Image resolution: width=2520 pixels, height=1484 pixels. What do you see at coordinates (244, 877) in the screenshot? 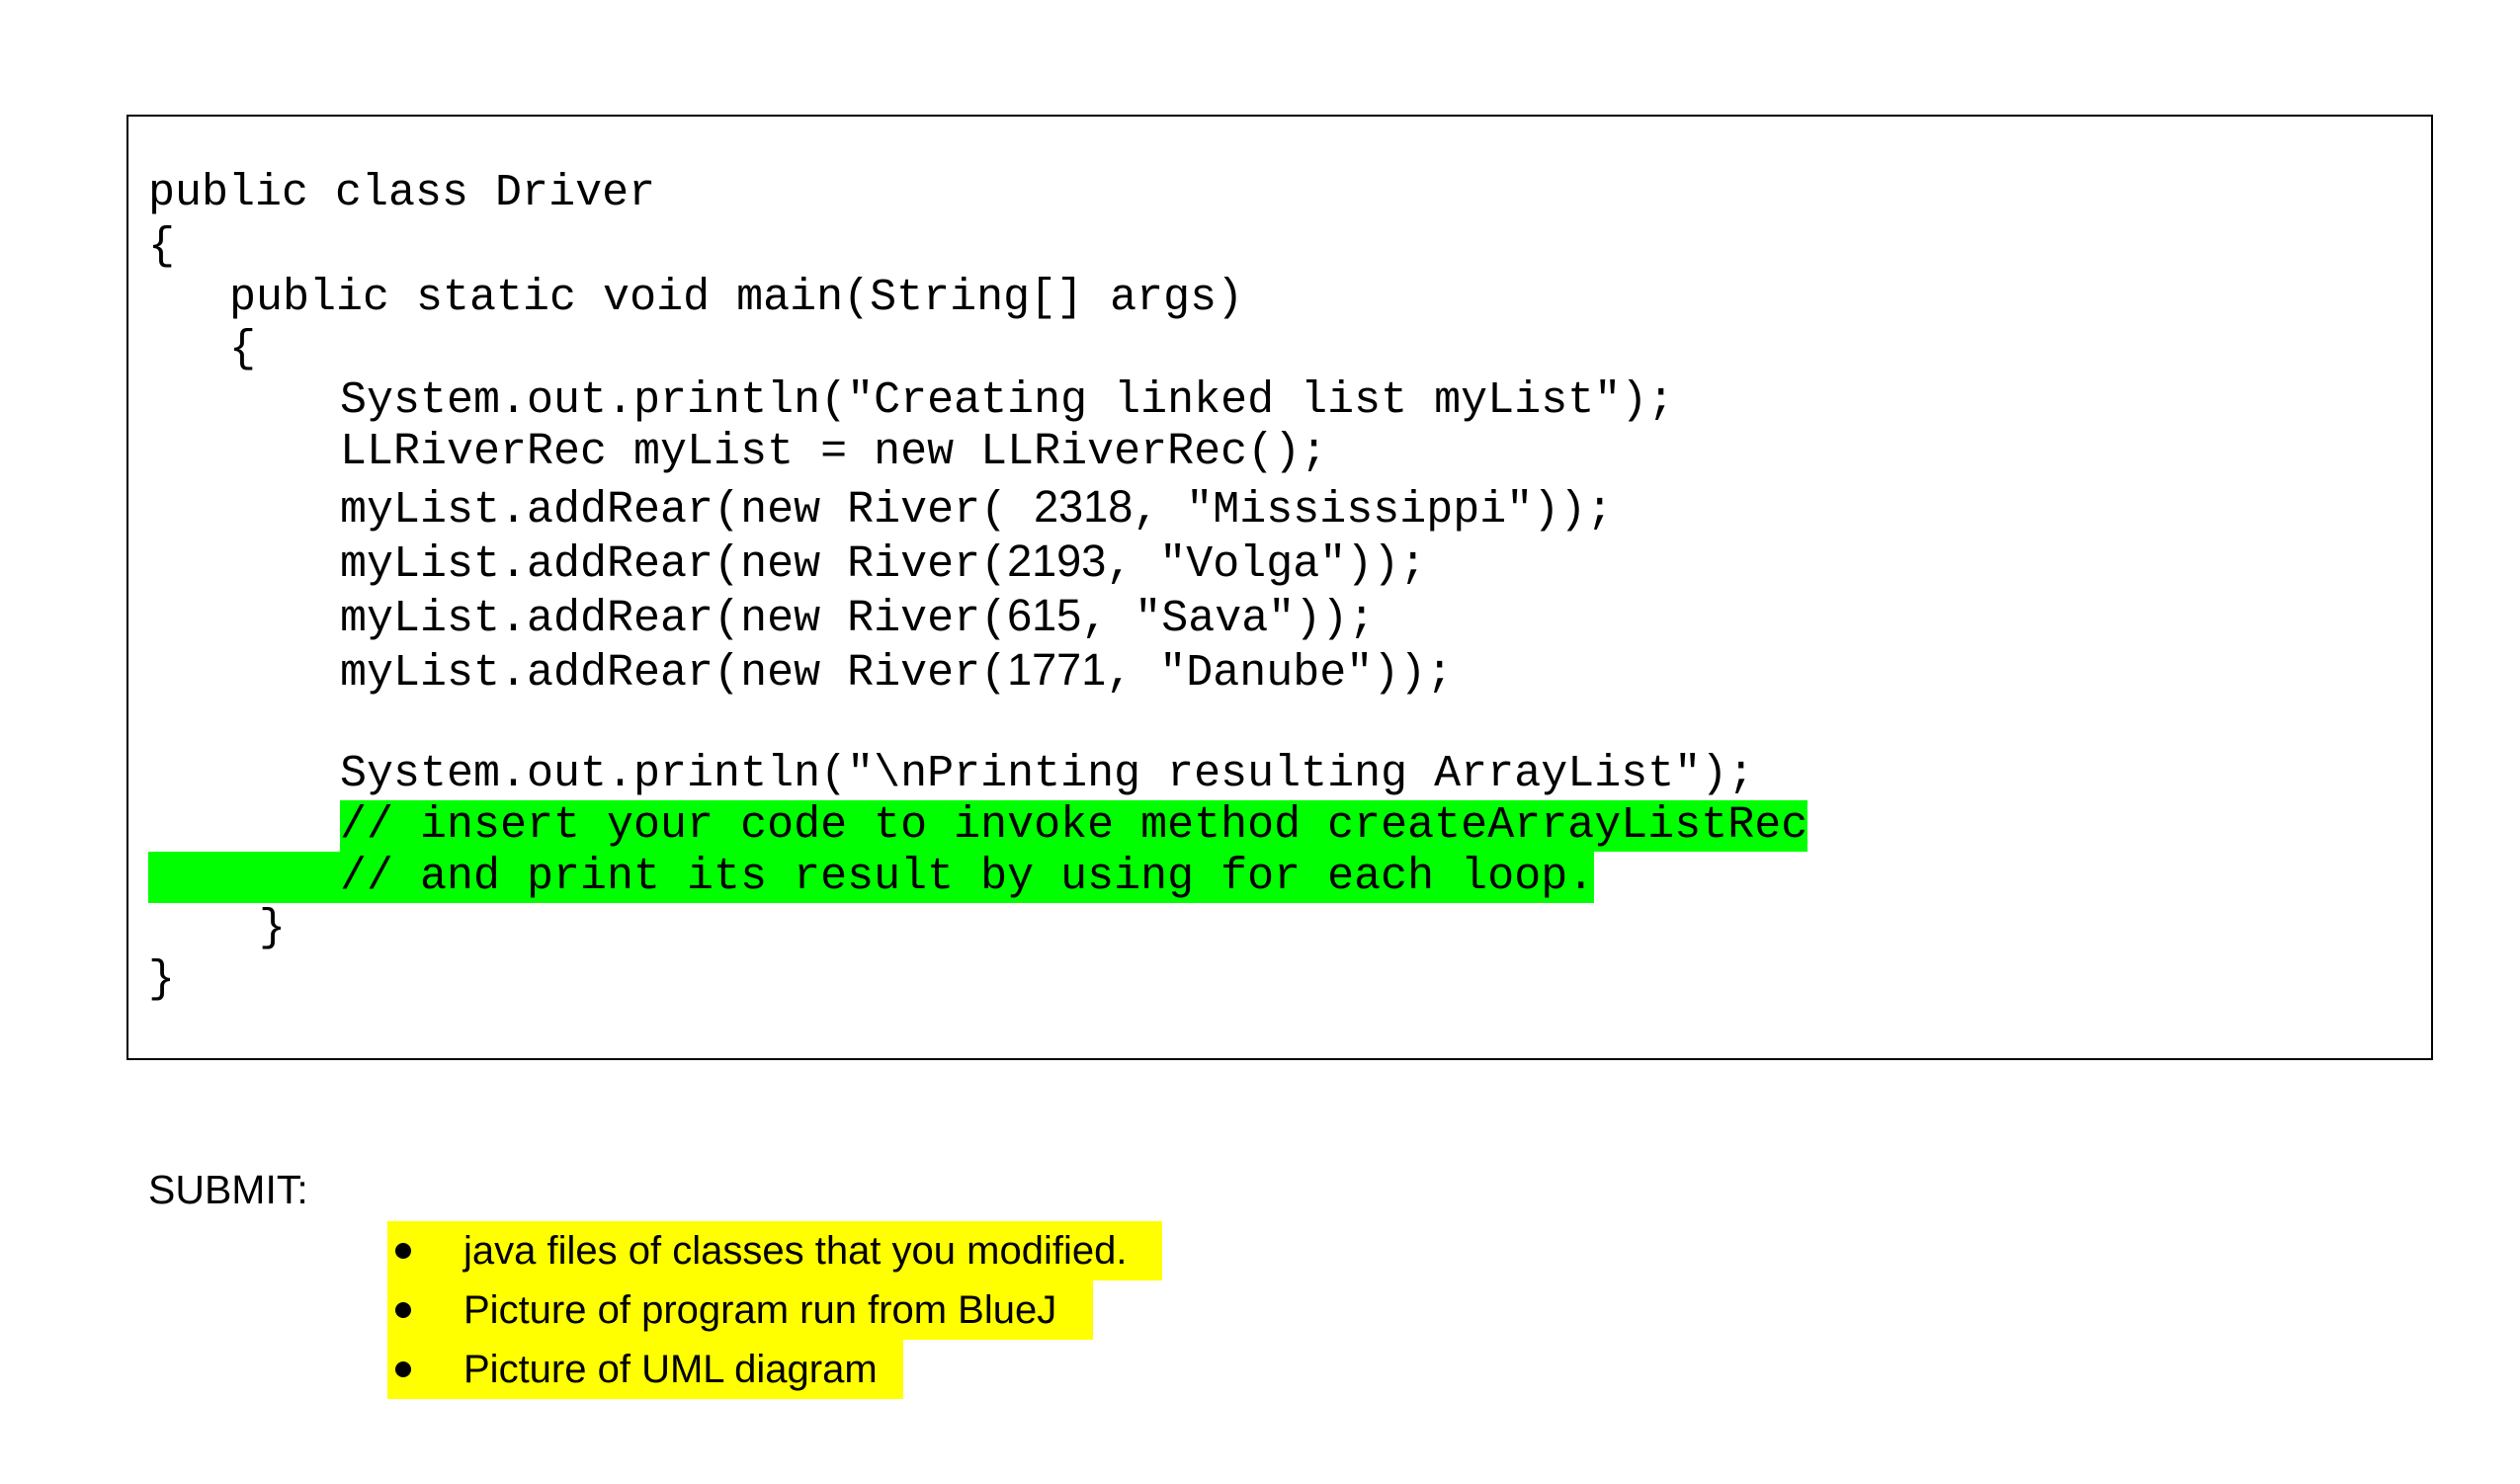
I see `comment-highlight-band` at bounding box center [244, 877].